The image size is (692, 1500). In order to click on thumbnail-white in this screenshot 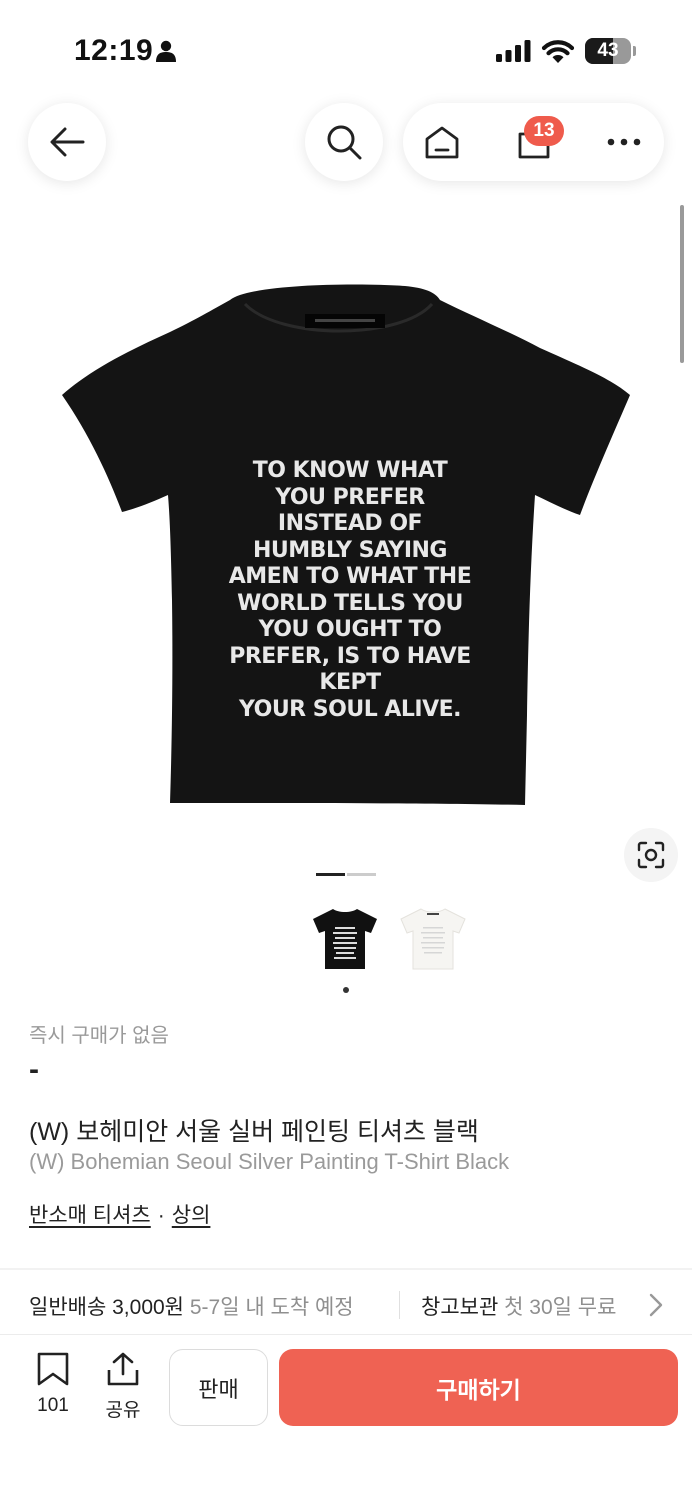, I will do `click(433, 939)`.